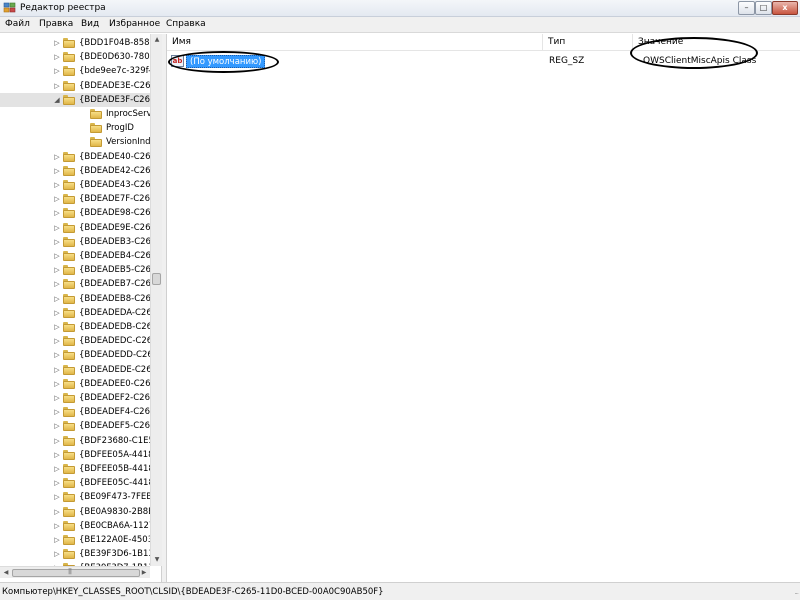 The image size is (800, 600). I want to click on menu-favorites: Избранное, so click(134, 24).